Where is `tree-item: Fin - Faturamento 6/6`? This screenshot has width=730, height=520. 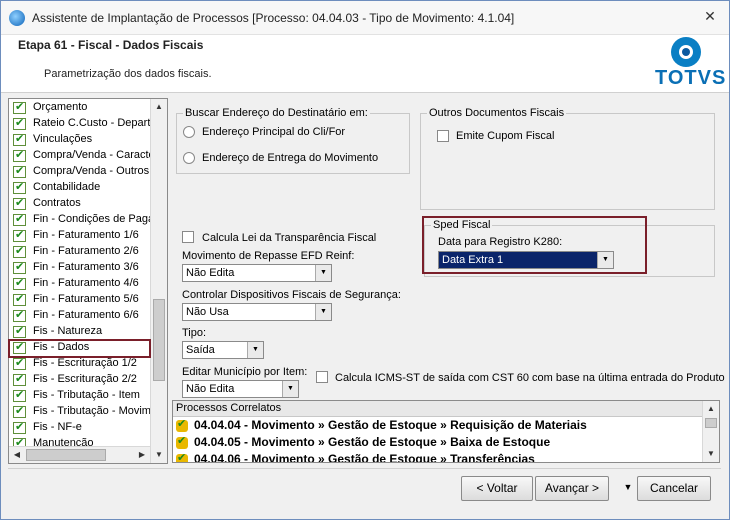 tree-item: Fin - Faturamento 6/6 is located at coordinates (79, 316).